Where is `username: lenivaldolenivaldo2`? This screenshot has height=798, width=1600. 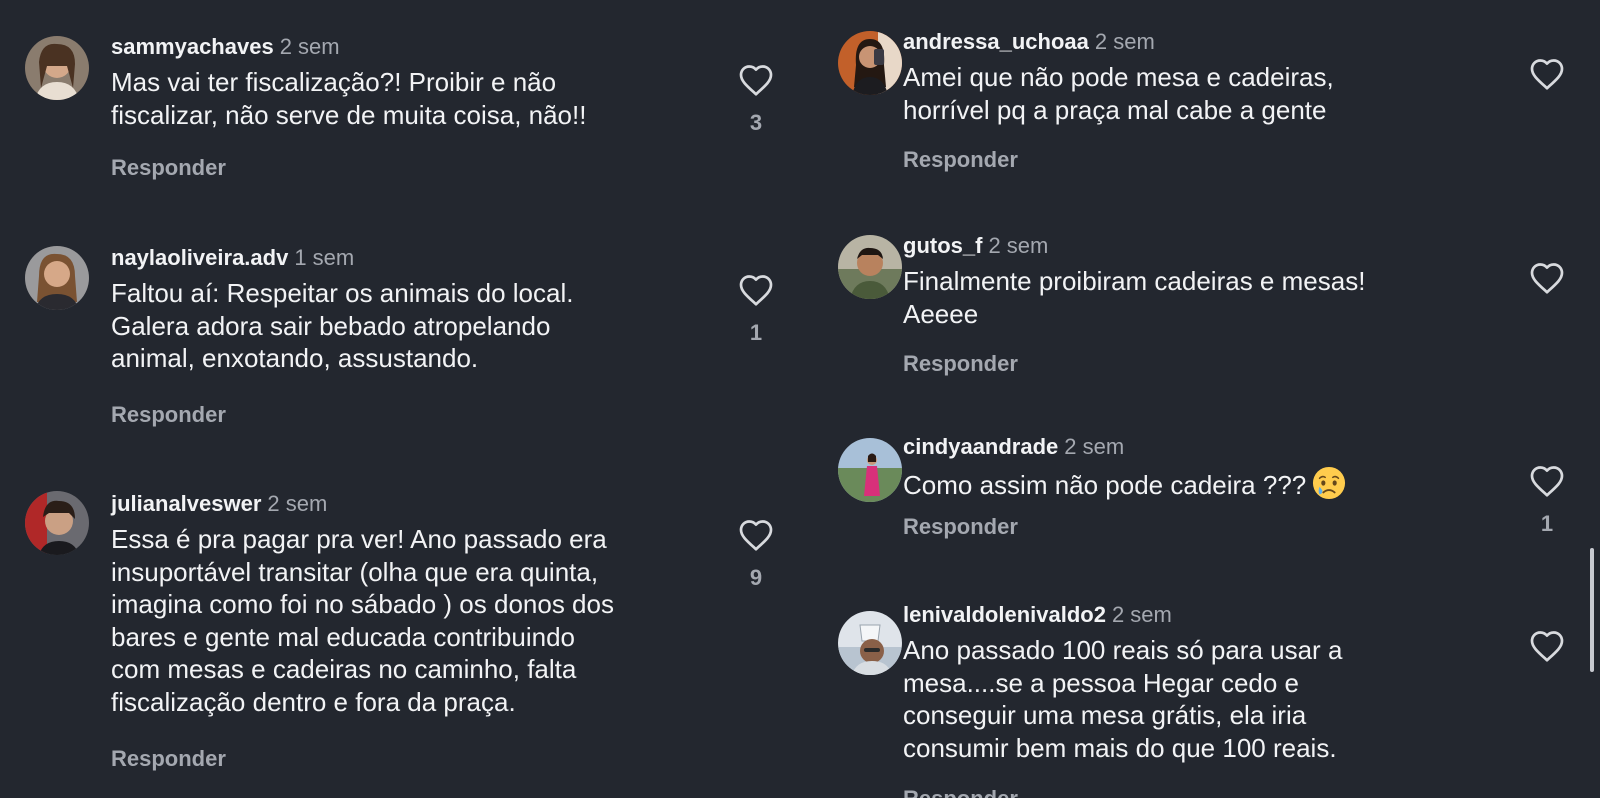 username: lenivaldolenivaldo2 is located at coordinates (1004, 614).